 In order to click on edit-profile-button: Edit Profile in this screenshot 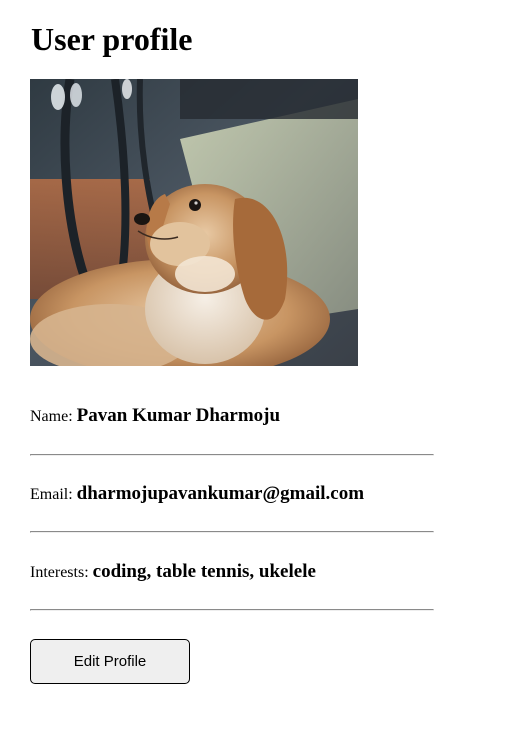, I will do `click(110, 661)`.